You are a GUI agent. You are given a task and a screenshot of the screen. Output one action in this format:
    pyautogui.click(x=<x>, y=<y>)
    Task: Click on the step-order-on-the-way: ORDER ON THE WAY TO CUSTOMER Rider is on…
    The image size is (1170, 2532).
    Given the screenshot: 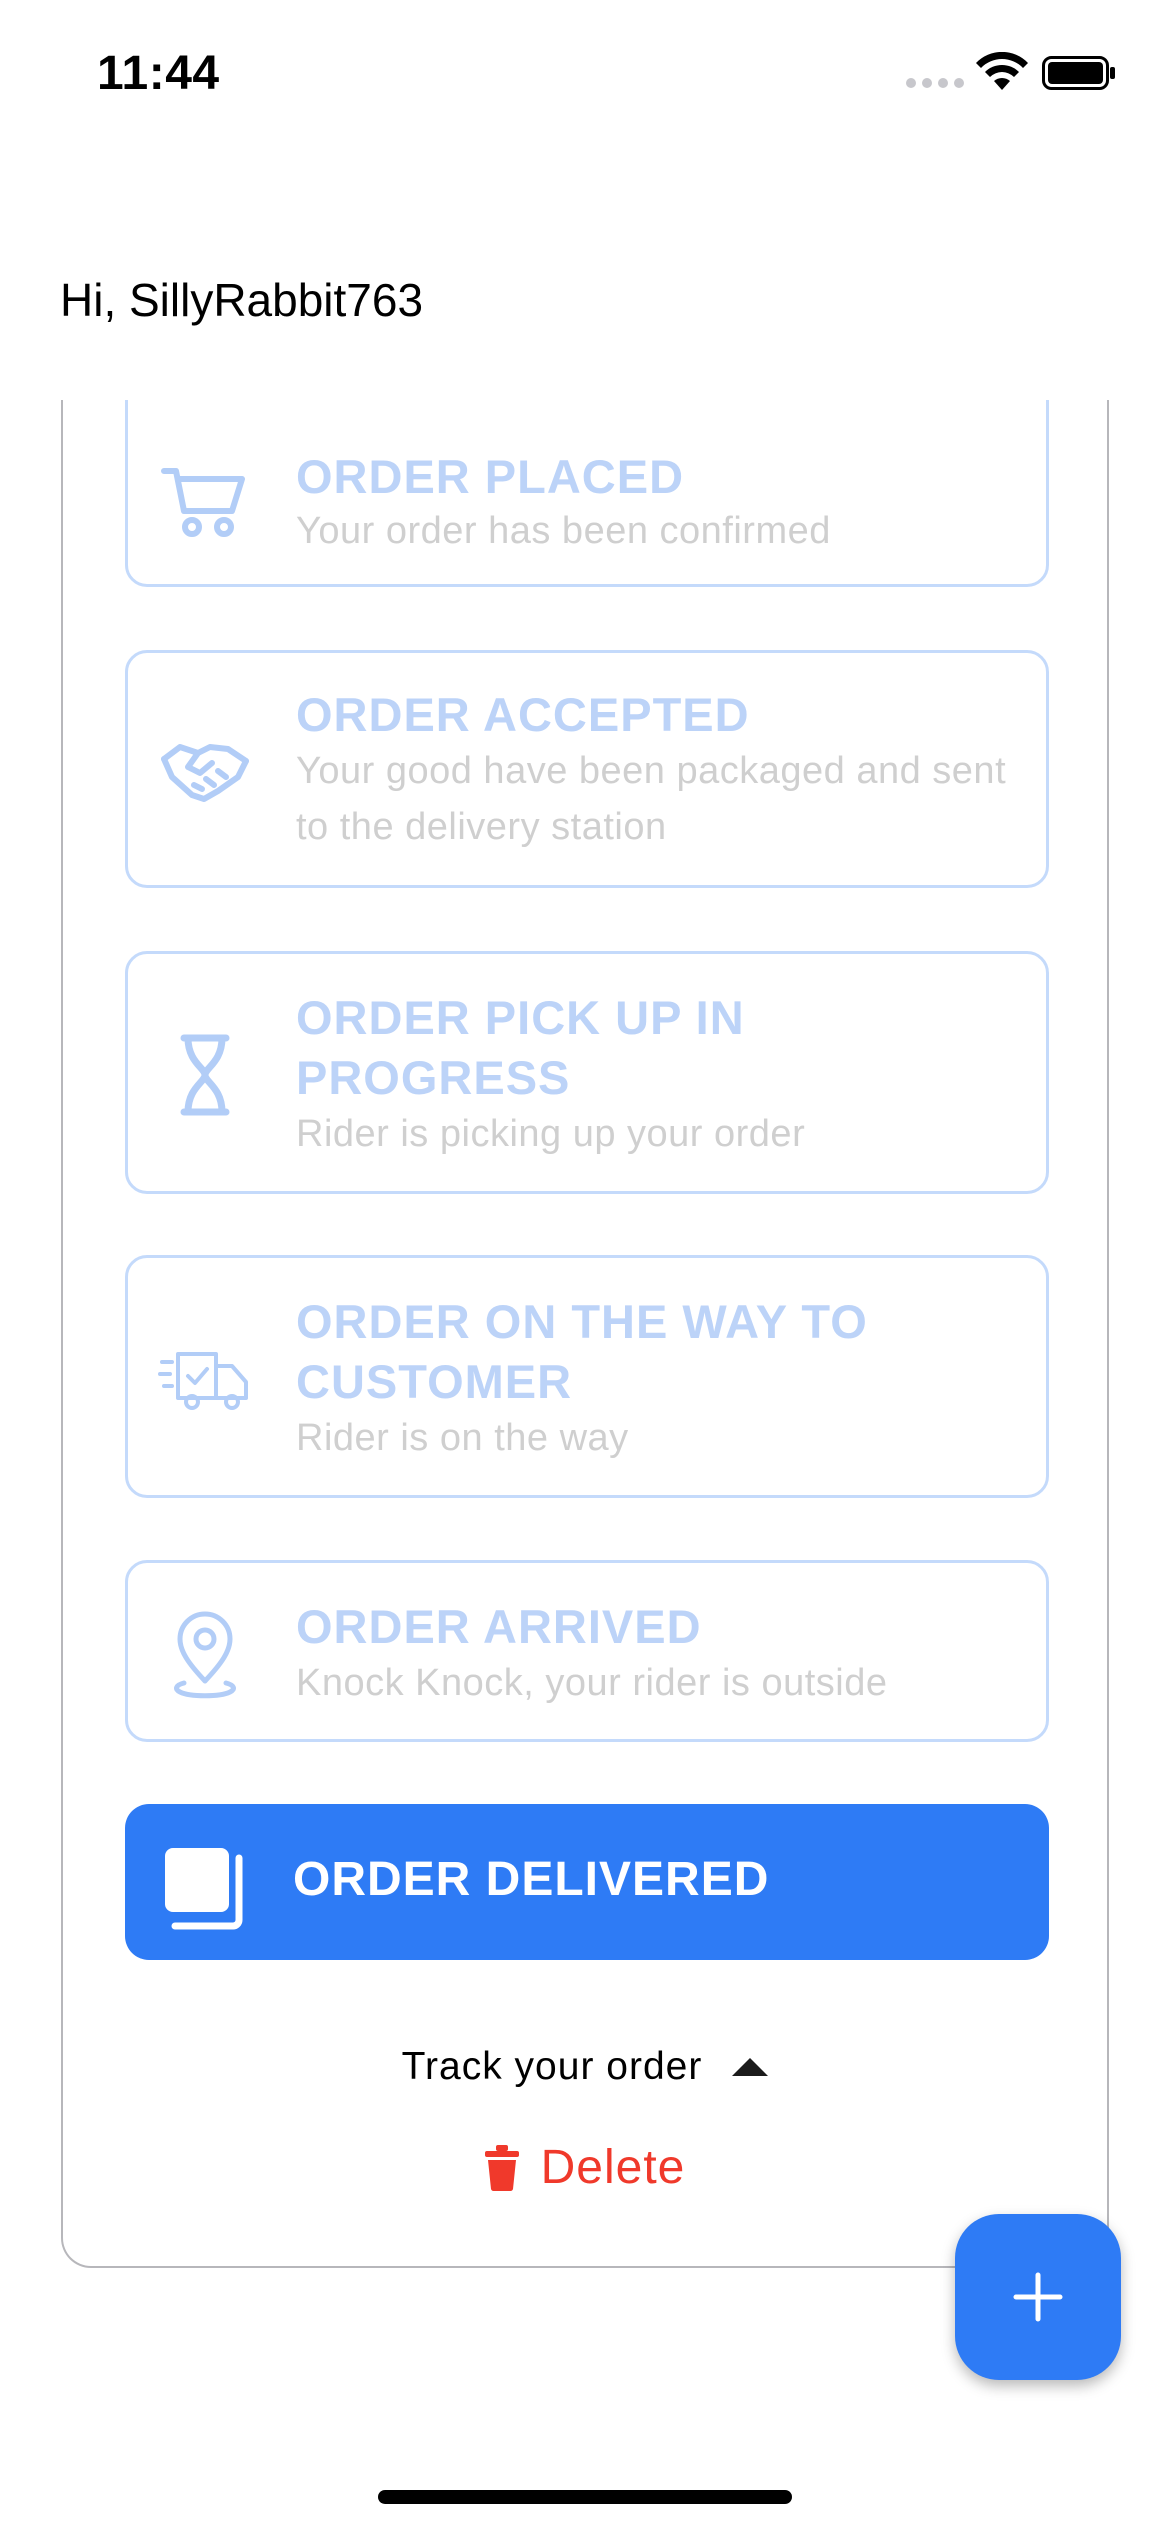 What is the action you would take?
    pyautogui.click(x=587, y=1376)
    